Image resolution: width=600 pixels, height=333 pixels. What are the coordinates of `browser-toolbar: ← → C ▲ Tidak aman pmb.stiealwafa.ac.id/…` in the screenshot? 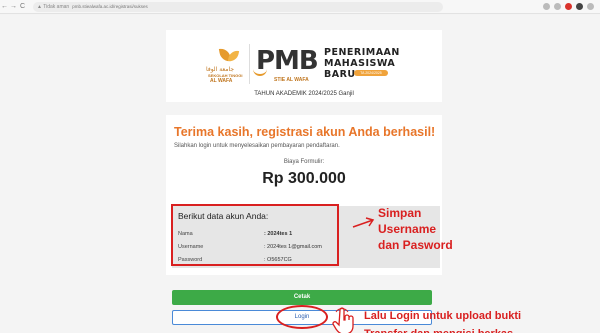 It's located at (300, 7).